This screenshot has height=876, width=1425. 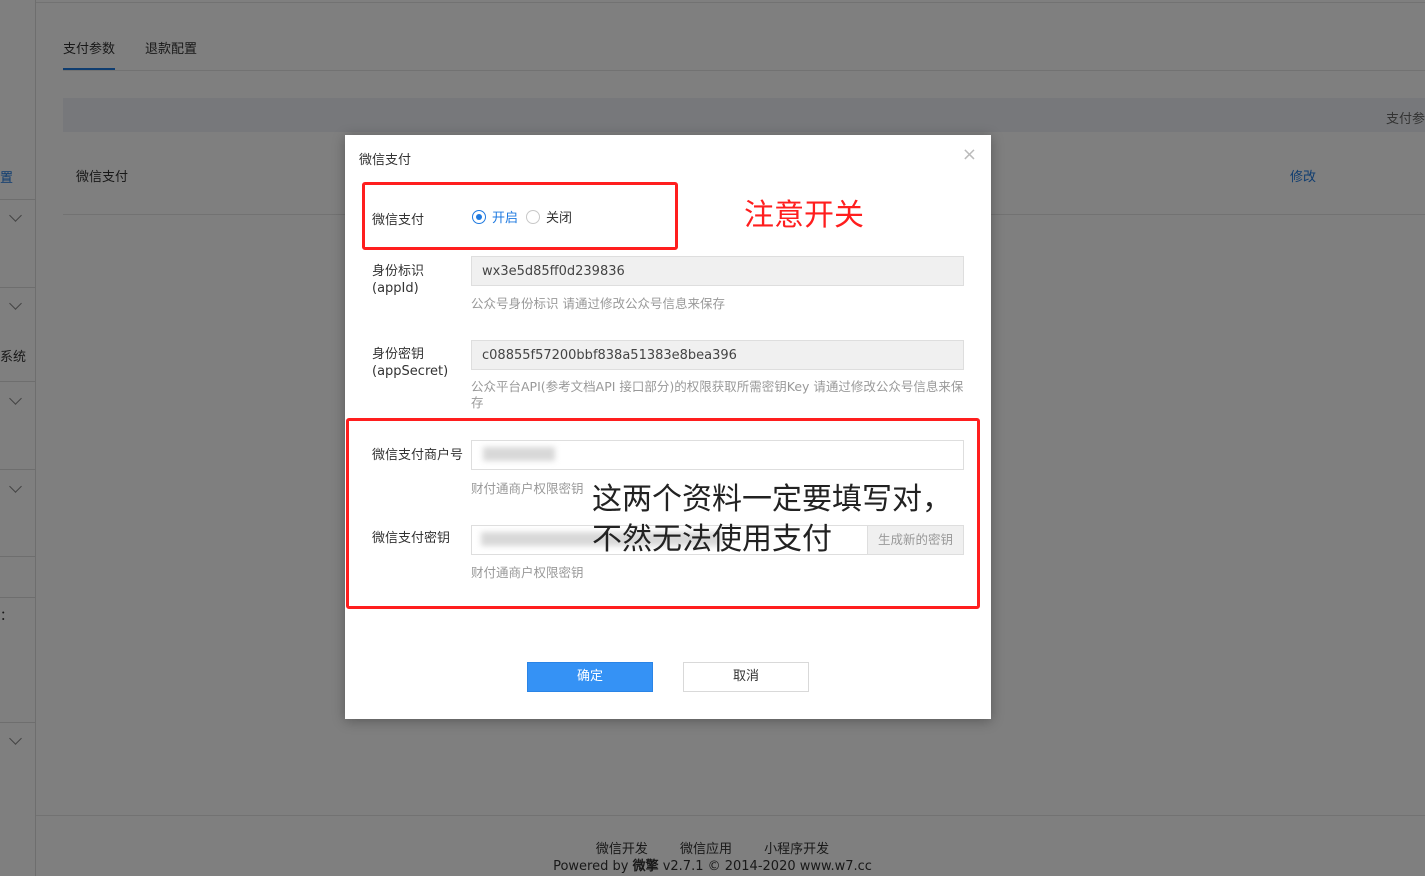 What do you see at coordinates (969, 155) in the screenshot?
I see `close-icon: ×` at bounding box center [969, 155].